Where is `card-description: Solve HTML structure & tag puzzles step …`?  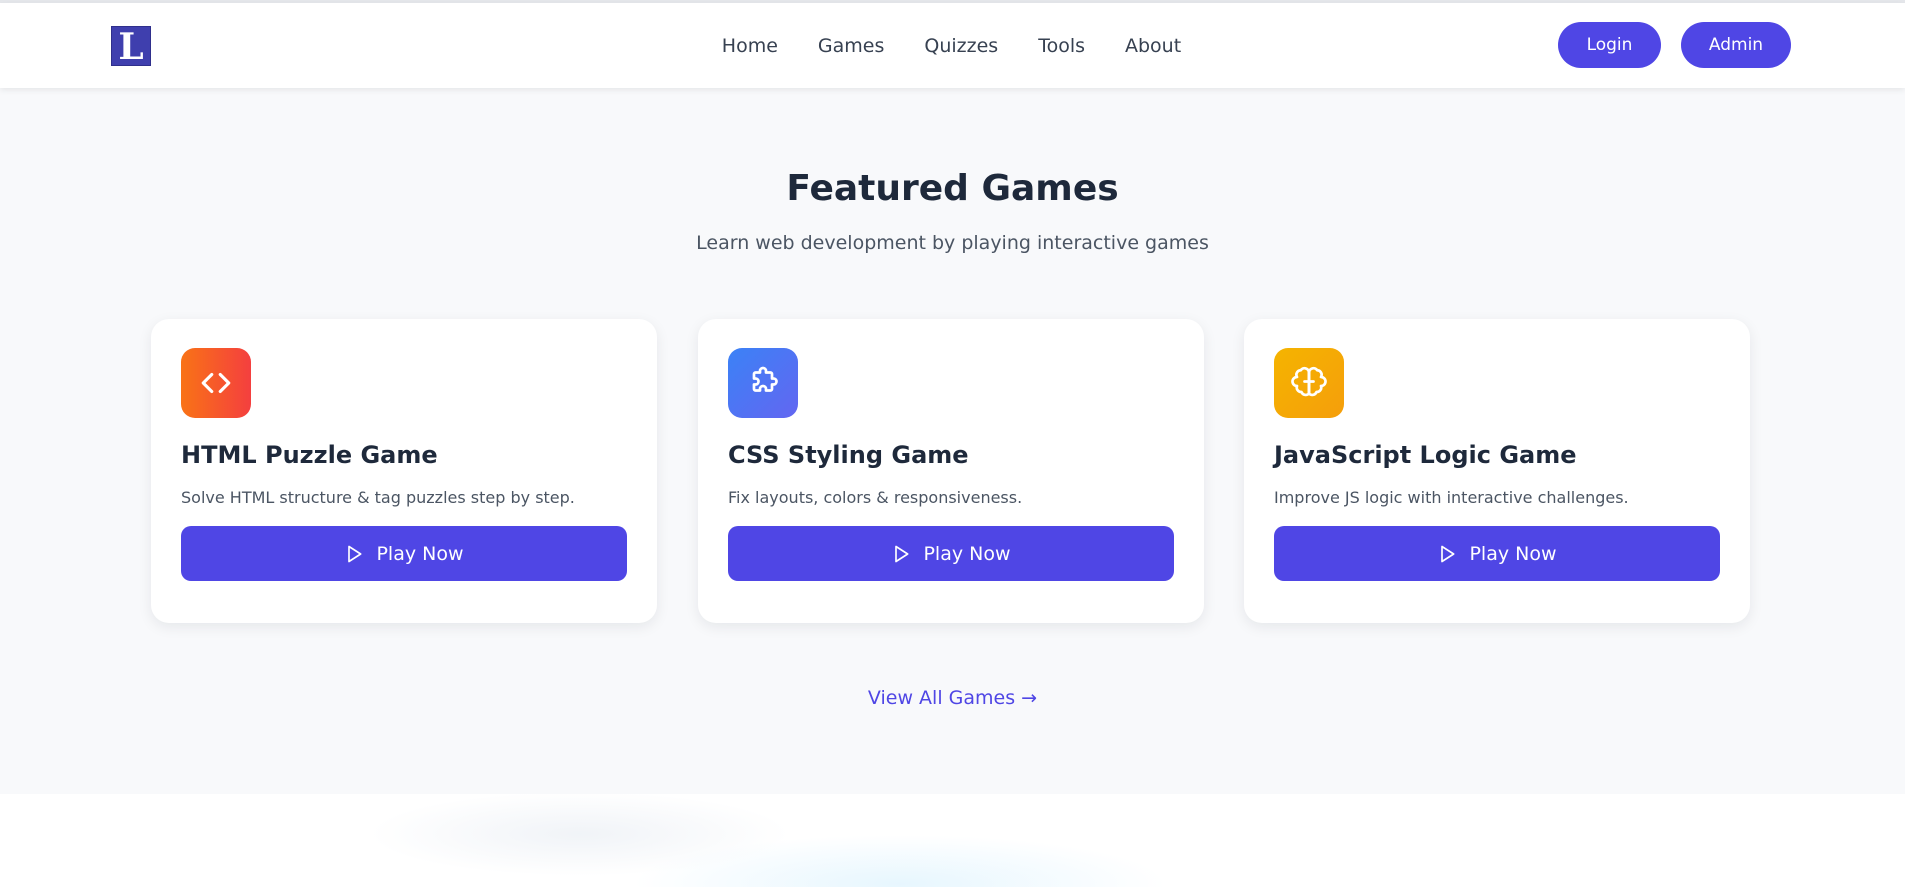 card-description: Solve HTML structure & tag puzzles step … is located at coordinates (378, 497).